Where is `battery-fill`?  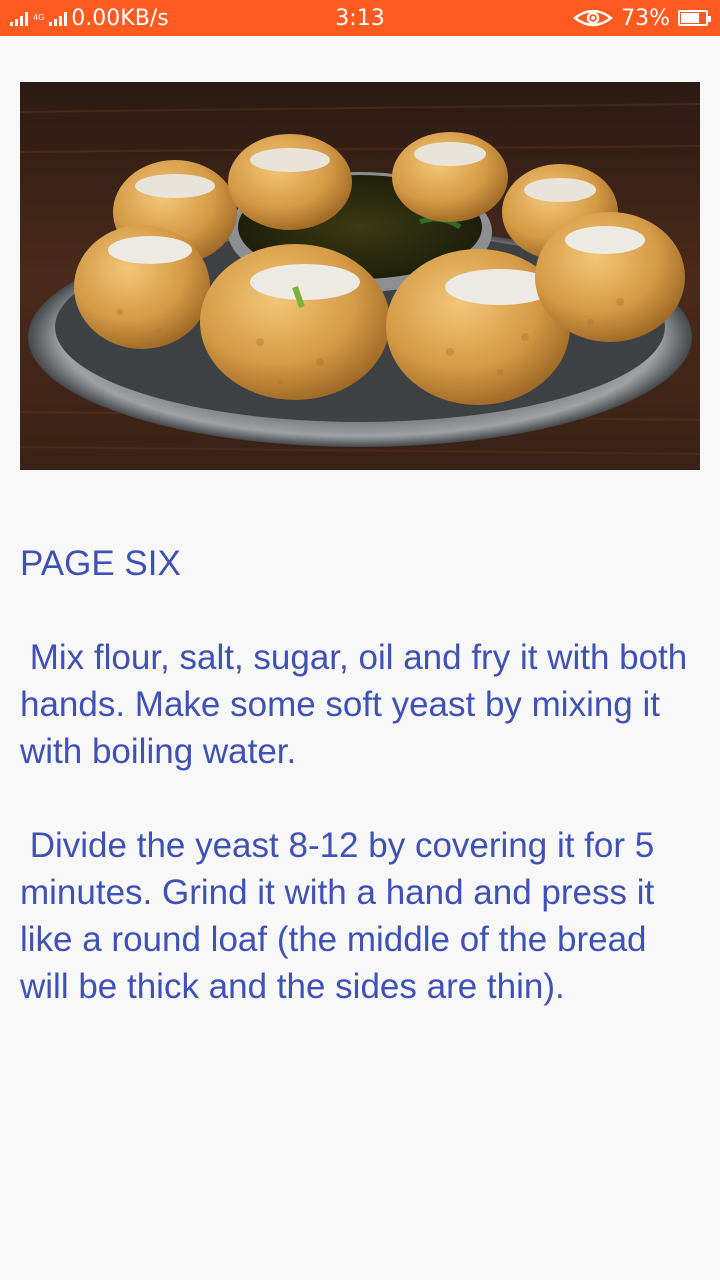 battery-fill is located at coordinates (690, 18).